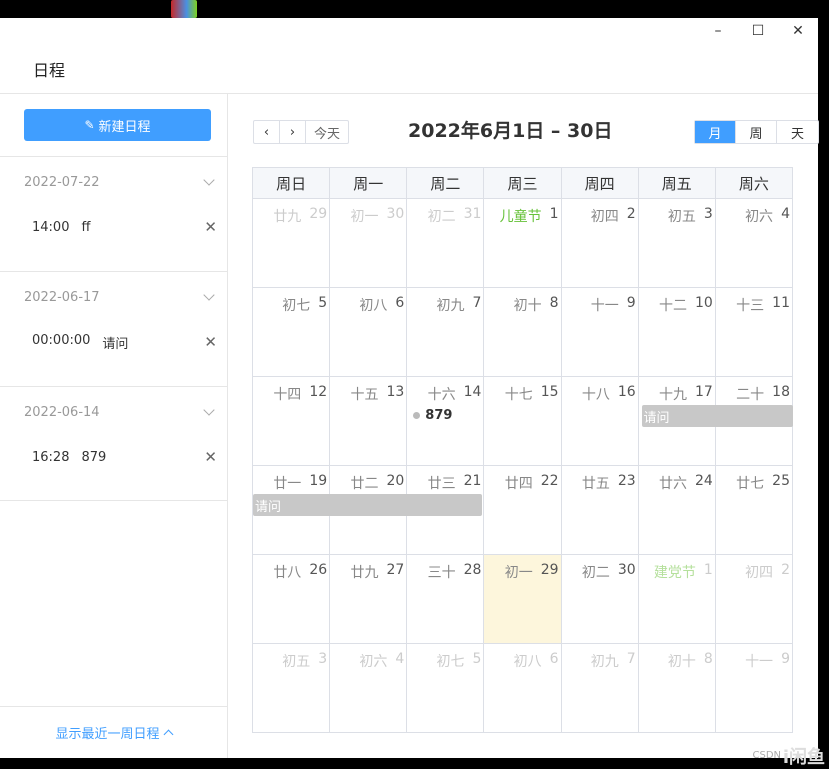  What do you see at coordinates (369, 421) in the screenshot?
I see `day-cell: 十五 13` at bounding box center [369, 421].